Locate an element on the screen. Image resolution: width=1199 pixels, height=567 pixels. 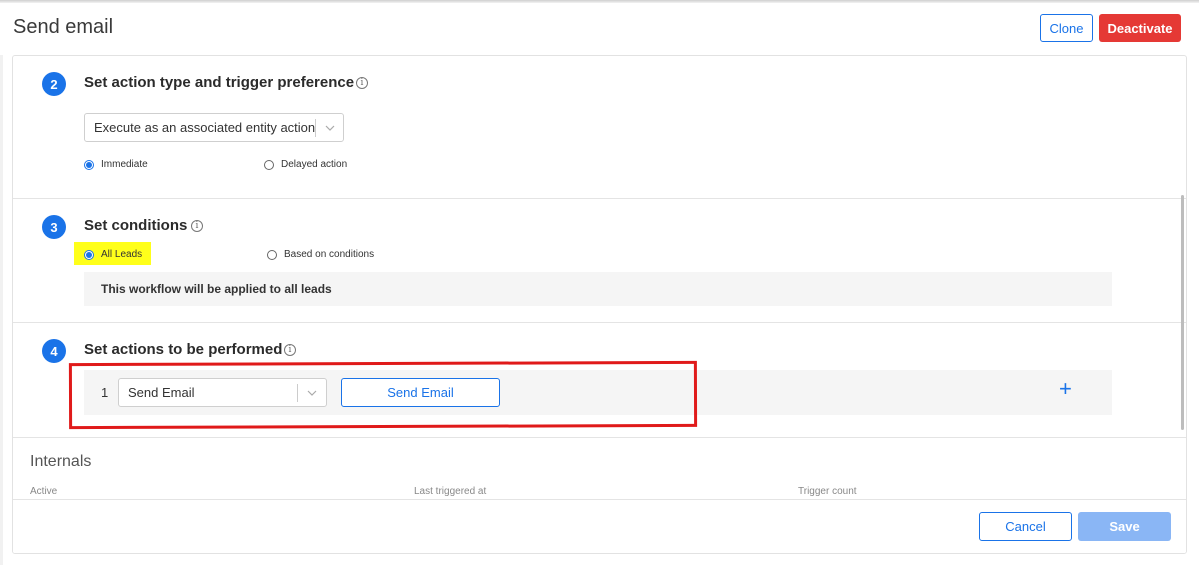
step-number-badge: 4 is located at coordinates (54, 351).